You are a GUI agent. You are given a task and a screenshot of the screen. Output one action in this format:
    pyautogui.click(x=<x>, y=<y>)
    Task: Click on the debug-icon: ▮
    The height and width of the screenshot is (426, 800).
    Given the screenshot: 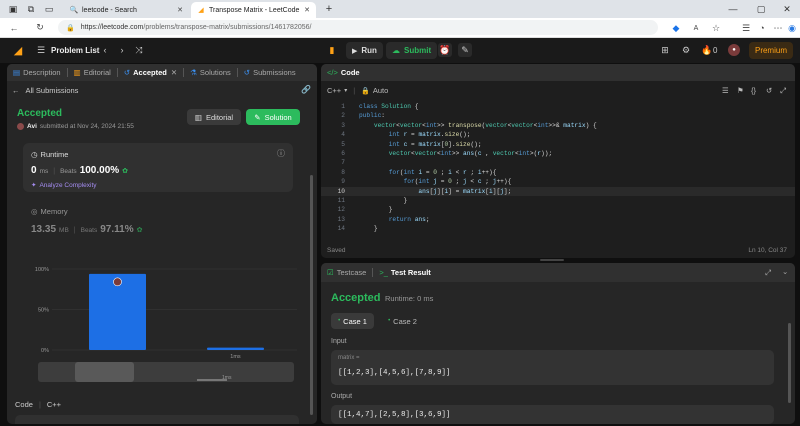 What is the action you would take?
    pyautogui.click(x=332, y=50)
    